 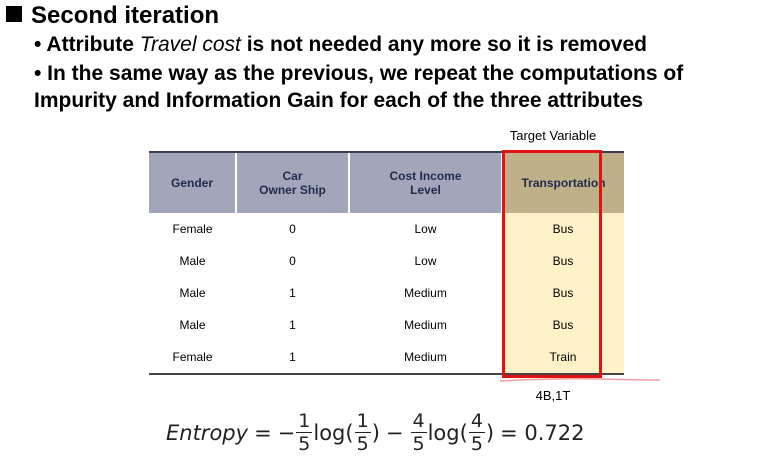 I want to click on fraction-2: 15, so click(x=362, y=432).